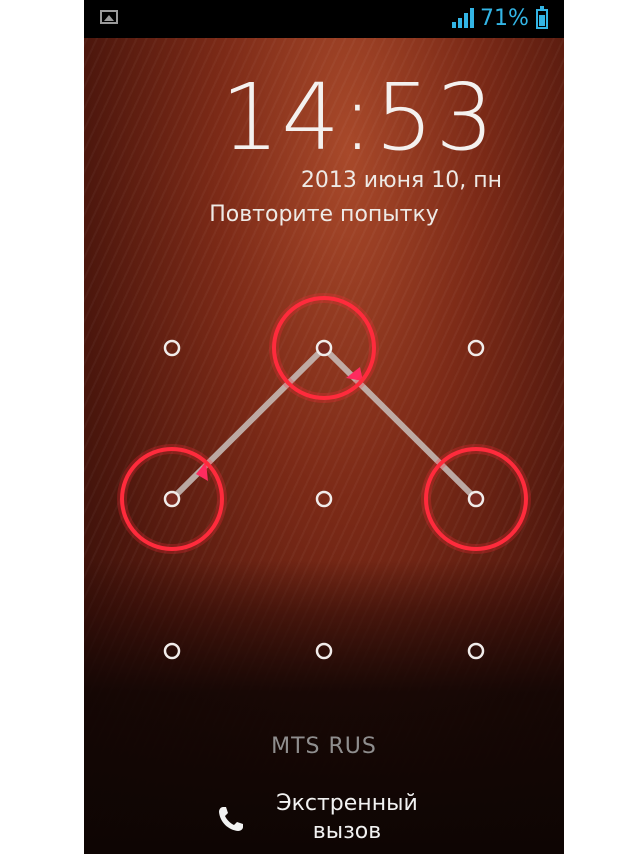 The width and height of the screenshot is (644, 854). Describe the element at coordinates (324, 746) in the screenshot. I see `carrier-label: MTS RUS` at that location.